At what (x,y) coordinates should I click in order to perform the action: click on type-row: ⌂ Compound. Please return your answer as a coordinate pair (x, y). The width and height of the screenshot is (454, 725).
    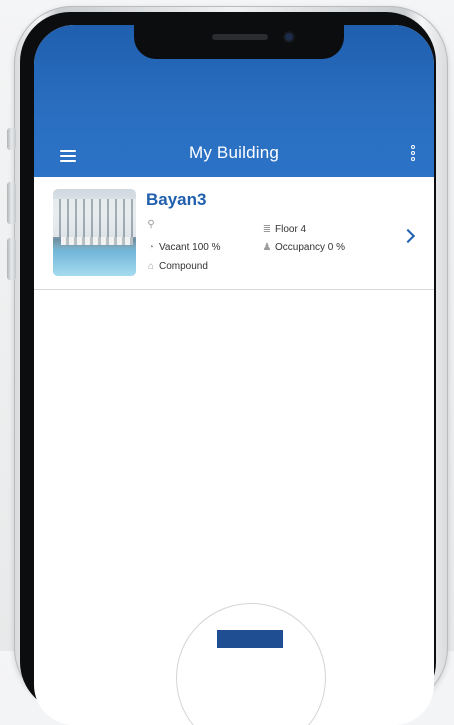
    Looking at the image, I should click on (177, 266).